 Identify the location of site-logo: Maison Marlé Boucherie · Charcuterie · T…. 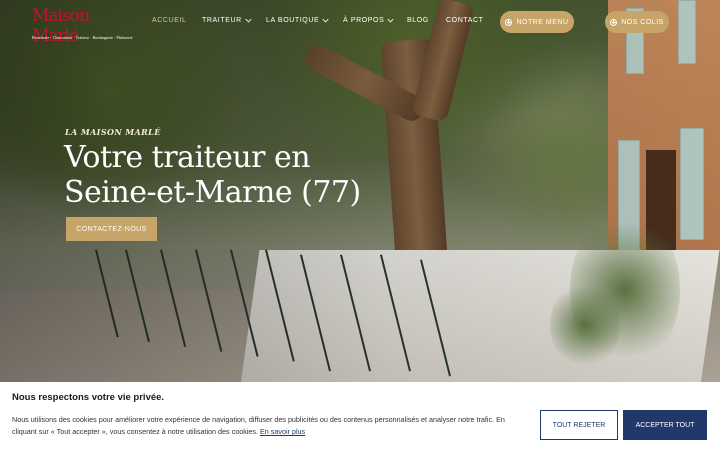
(82, 25).